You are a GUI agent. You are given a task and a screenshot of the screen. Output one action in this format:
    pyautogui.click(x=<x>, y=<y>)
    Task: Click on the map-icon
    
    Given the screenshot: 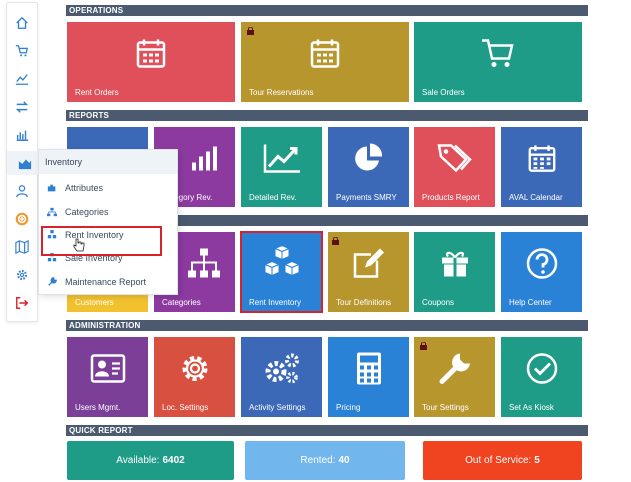 What is the action you would take?
    pyautogui.click(x=22, y=247)
    